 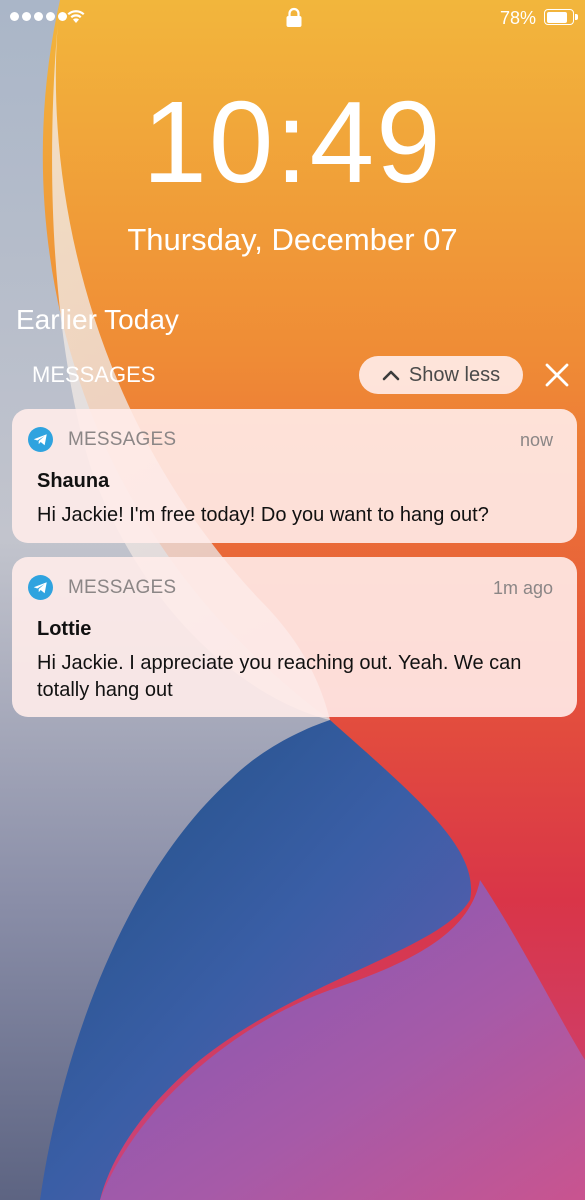 What do you see at coordinates (557, 375) in the screenshot?
I see `close-icon` at bounding box center [557, 375].